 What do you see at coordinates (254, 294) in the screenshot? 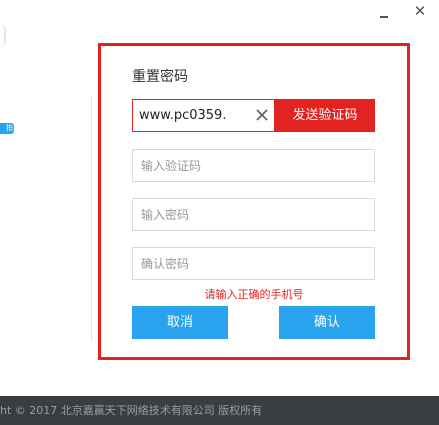
I see `error-message: 请输入正确的手机号` at bounding box center [254, 294].